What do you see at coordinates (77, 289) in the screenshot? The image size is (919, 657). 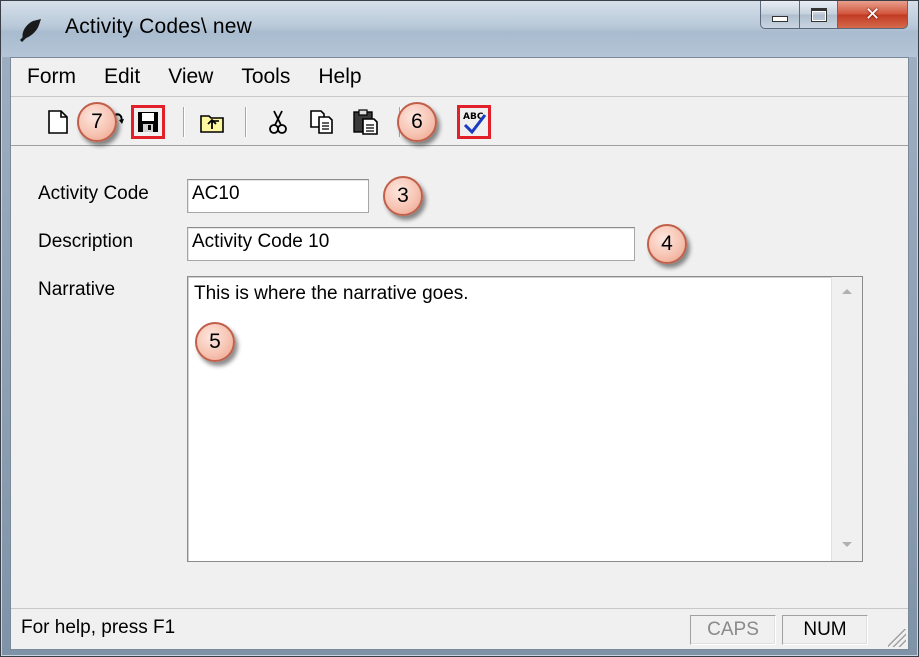 I see `narrative-label: Narrative` at bounding box center [77, 289].